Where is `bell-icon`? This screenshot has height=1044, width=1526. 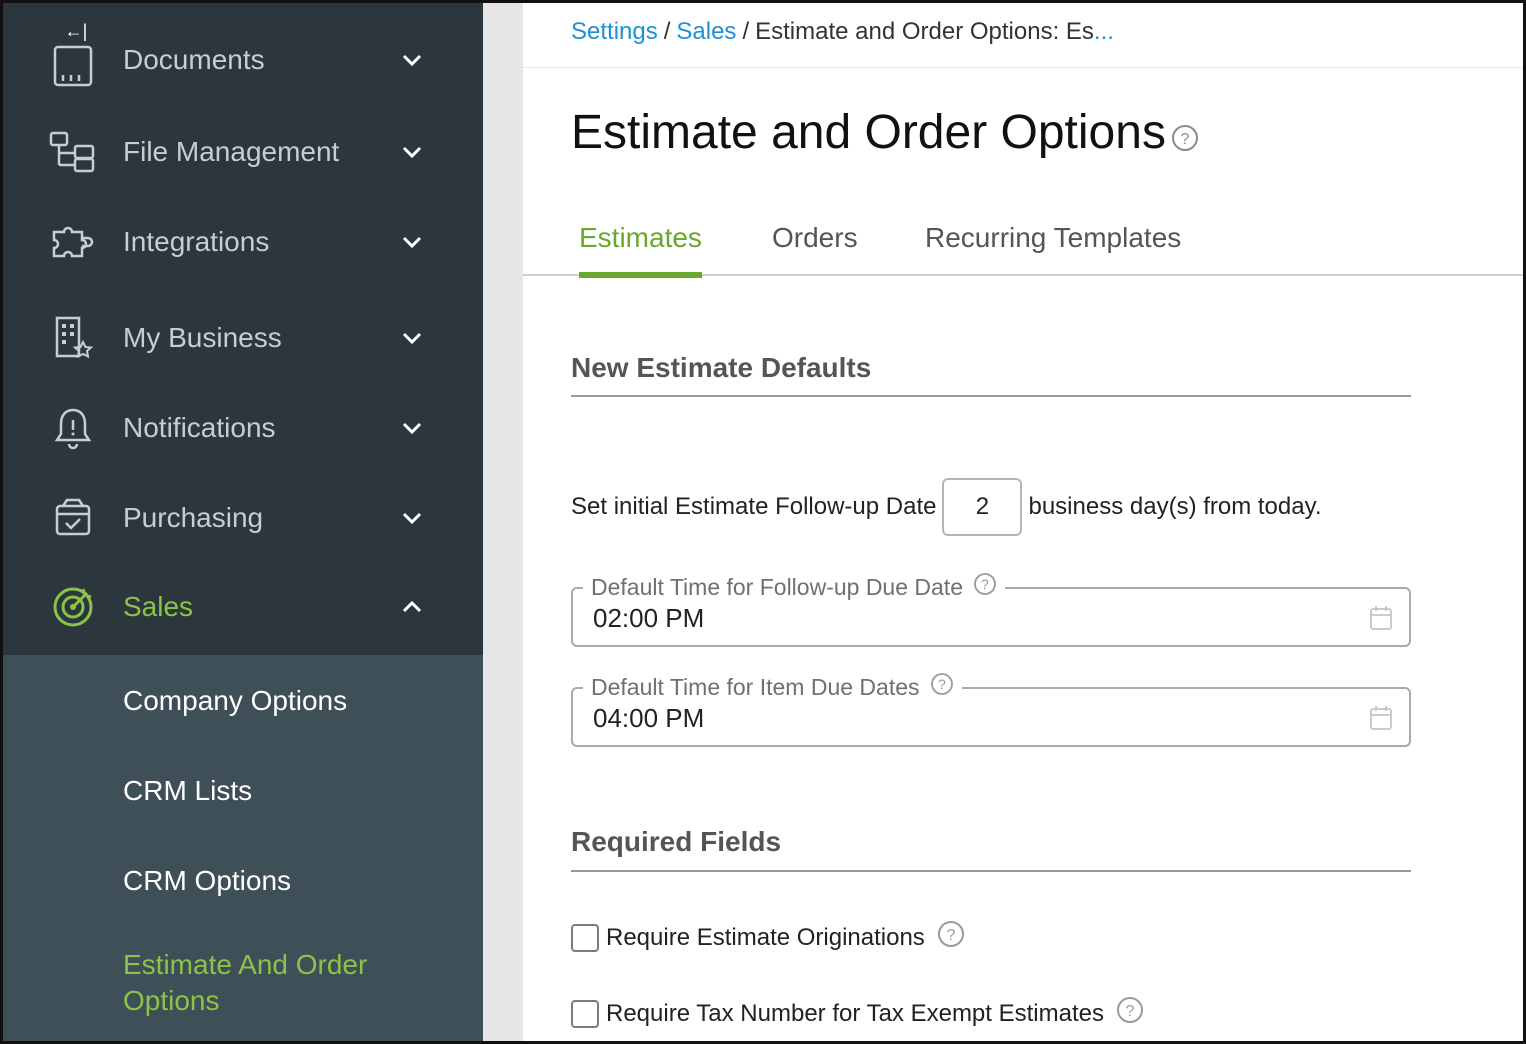 bell-icon is located at coordinates (73, 428).